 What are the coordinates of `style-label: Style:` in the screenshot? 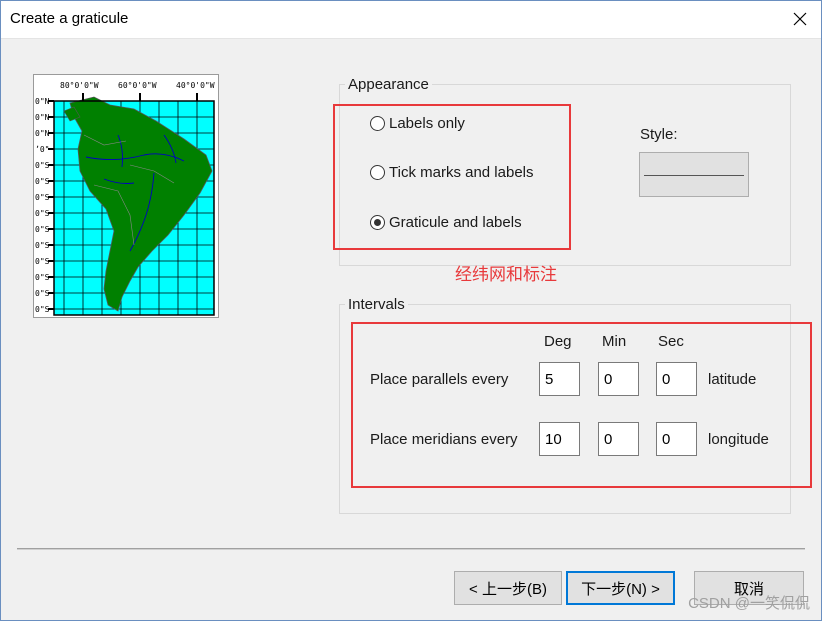 It's located at (659, 134).